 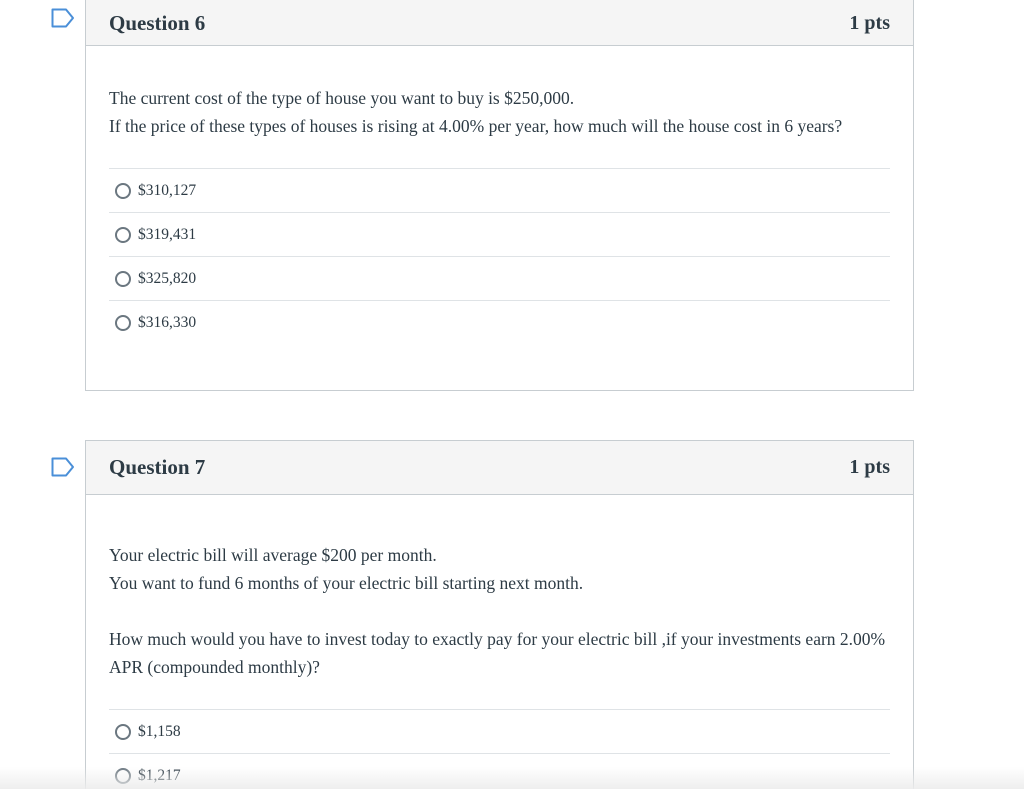 I want to click on answer-option: $316,330, so click(x=499, y=322).